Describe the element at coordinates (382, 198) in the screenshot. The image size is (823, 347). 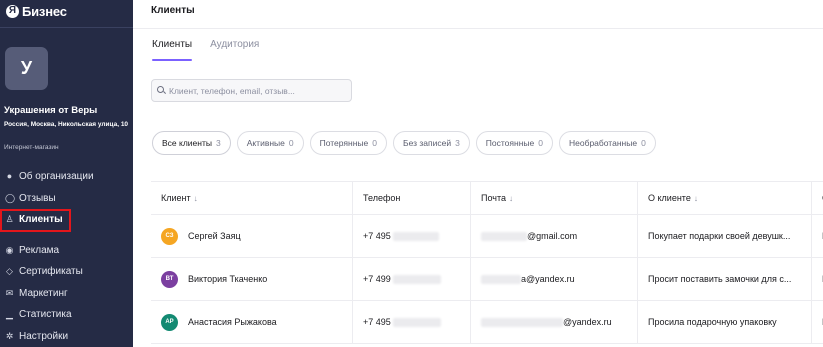
I see `column-label: Телефон` at that location.